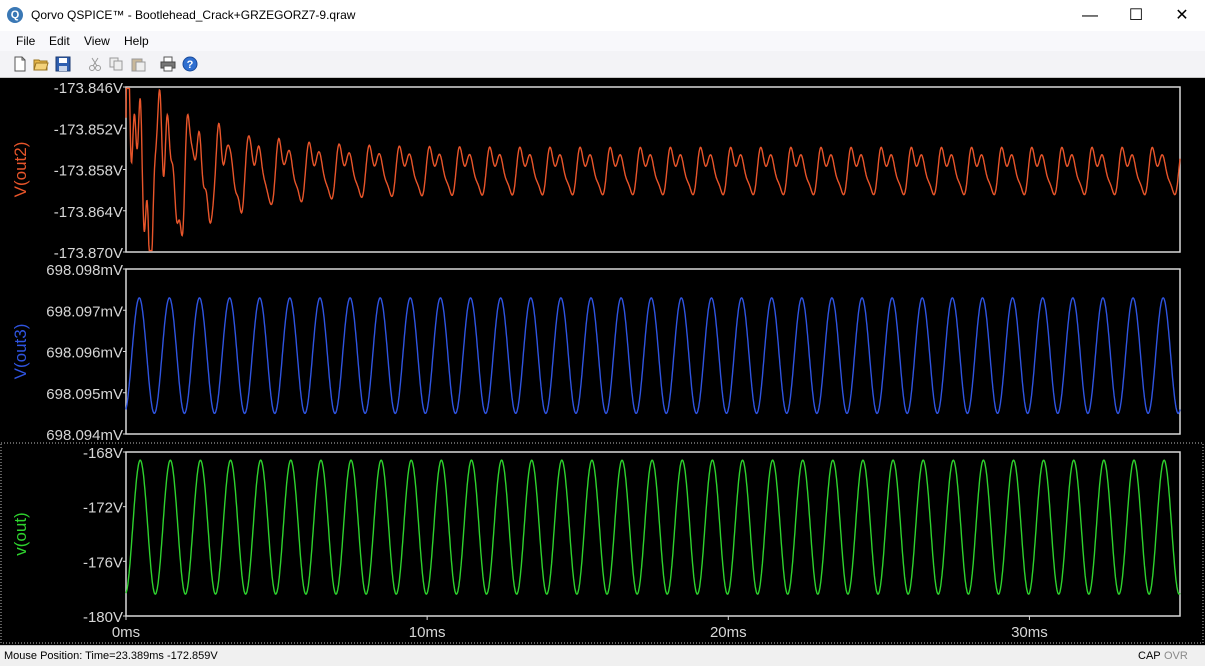 This screenshot has height=666, width=1205. Describe the element at coordinates (41, 64) in the screenshot. I see `open-folder-icon` at that location.